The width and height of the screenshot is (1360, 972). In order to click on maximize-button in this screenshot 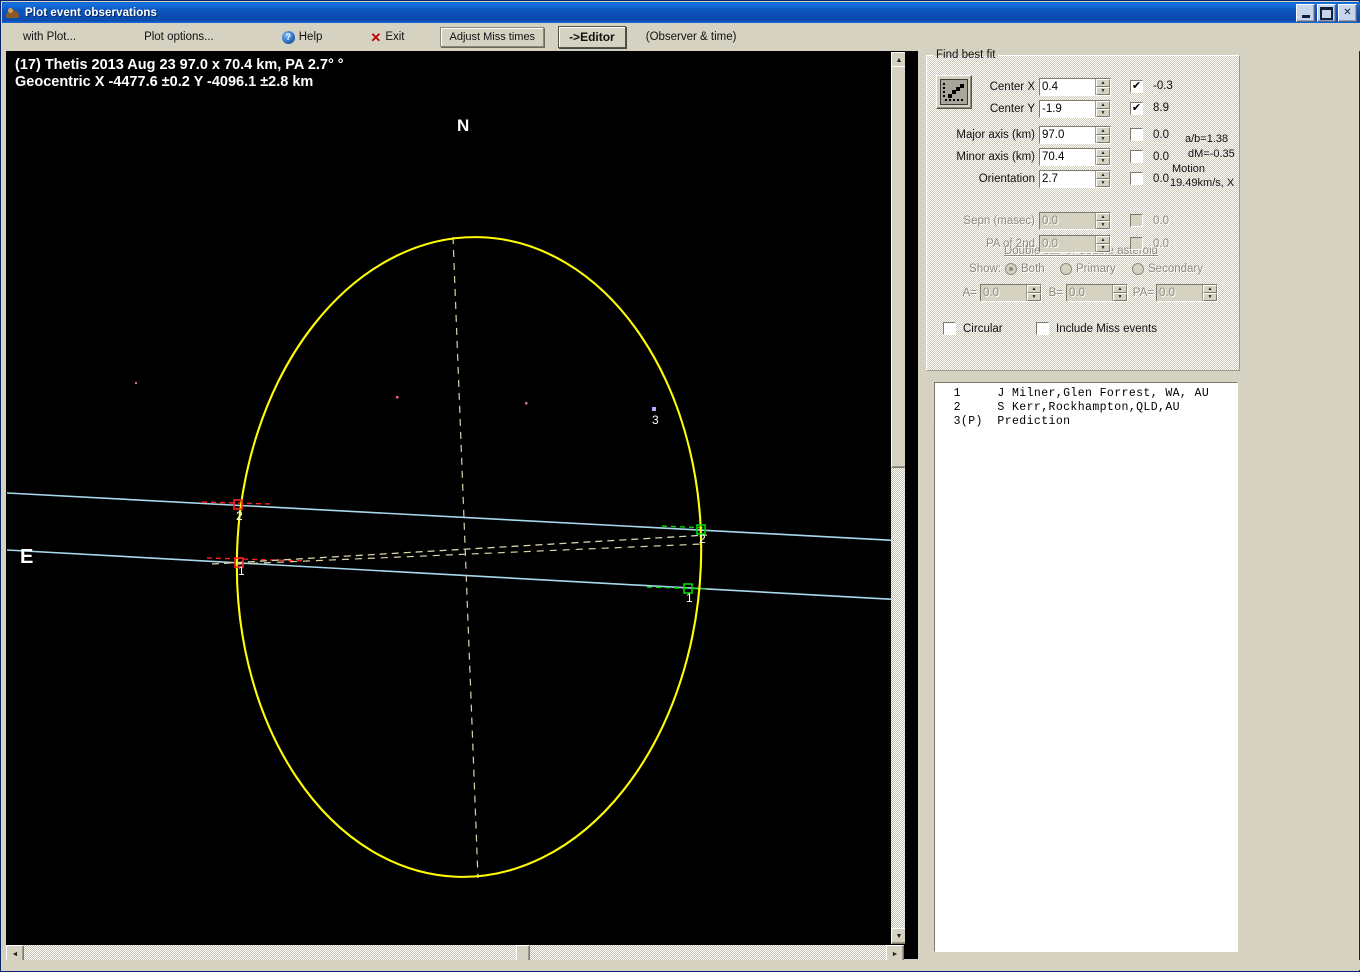, I will do `click(1326, 13)`.